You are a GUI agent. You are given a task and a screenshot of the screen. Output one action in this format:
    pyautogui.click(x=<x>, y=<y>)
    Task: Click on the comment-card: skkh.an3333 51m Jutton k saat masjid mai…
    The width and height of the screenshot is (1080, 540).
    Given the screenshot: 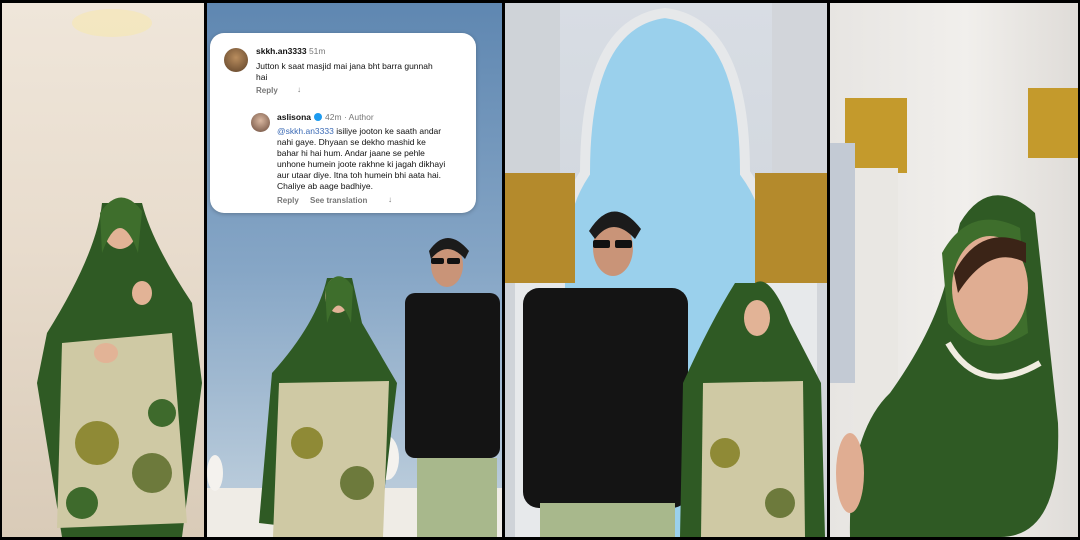 What is the action you would take?
    pyautogui.click(x=343, y=123)
    